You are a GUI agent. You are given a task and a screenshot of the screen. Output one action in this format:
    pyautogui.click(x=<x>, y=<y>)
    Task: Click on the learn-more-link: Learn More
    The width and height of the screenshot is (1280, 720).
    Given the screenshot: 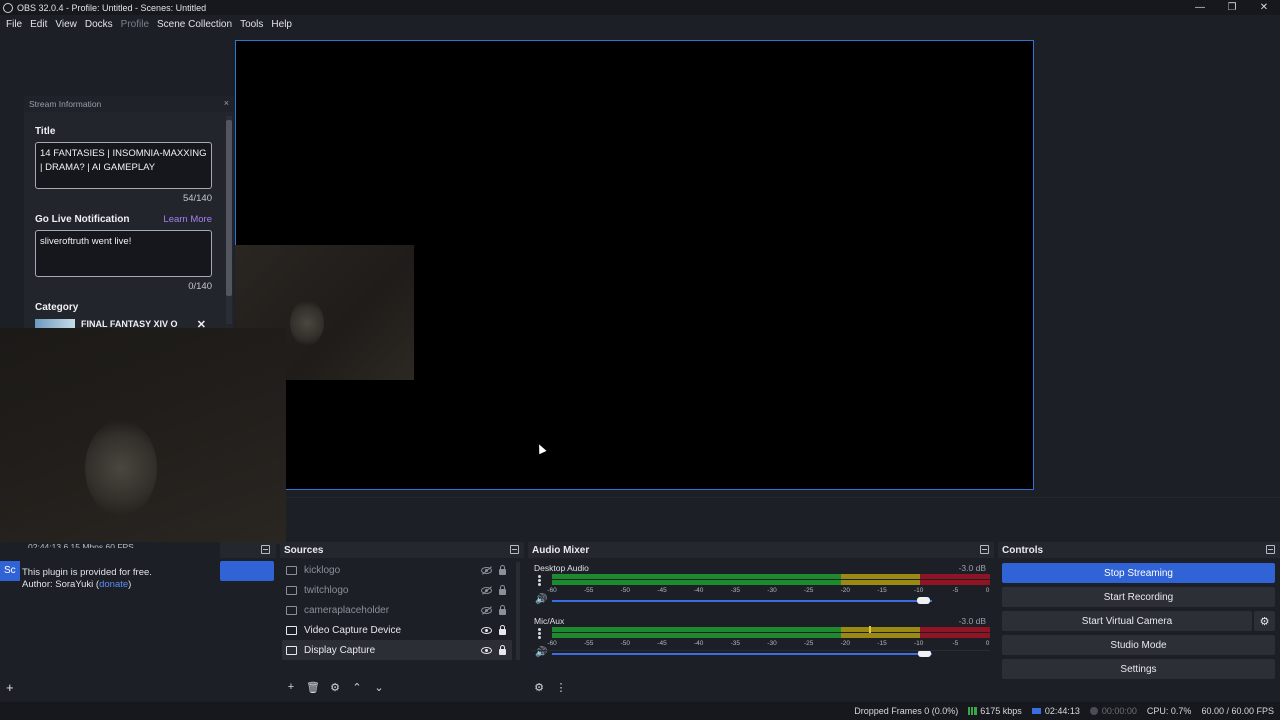 What is the action you would take?
    pyautogui.click(x=187, y=219)
    